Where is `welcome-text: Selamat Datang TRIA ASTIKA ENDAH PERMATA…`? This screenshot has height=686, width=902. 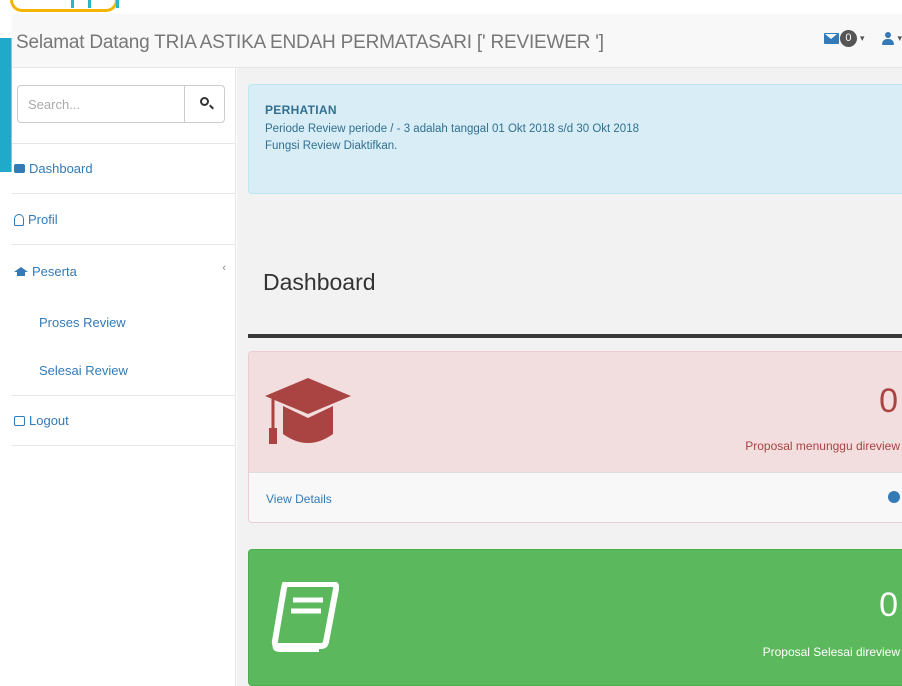
welcome-text: Selamat Datang TRIA ASTIKA ENDAH PERMATA… is located at coordinates (310, 42).